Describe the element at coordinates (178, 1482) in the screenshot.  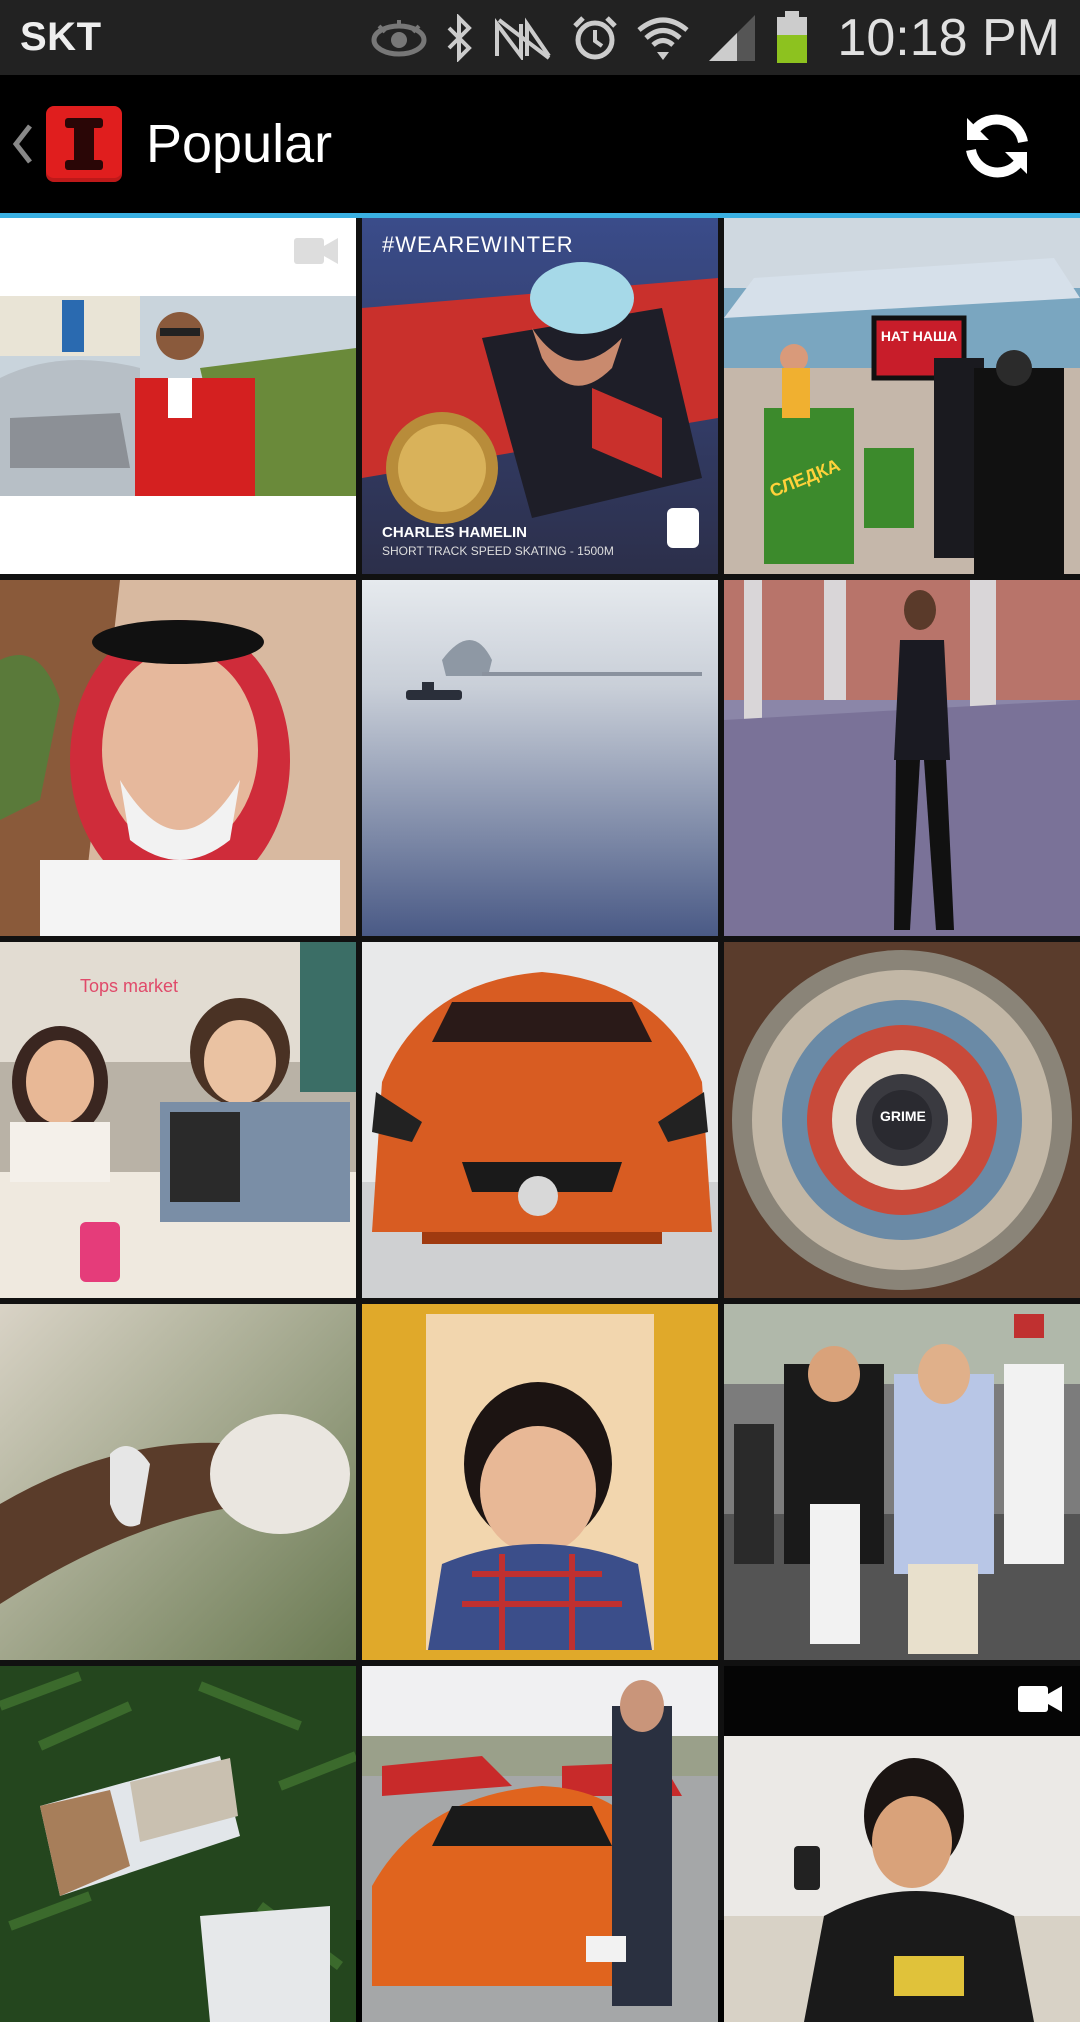
I see `tile-hand-bracelet` at that location.